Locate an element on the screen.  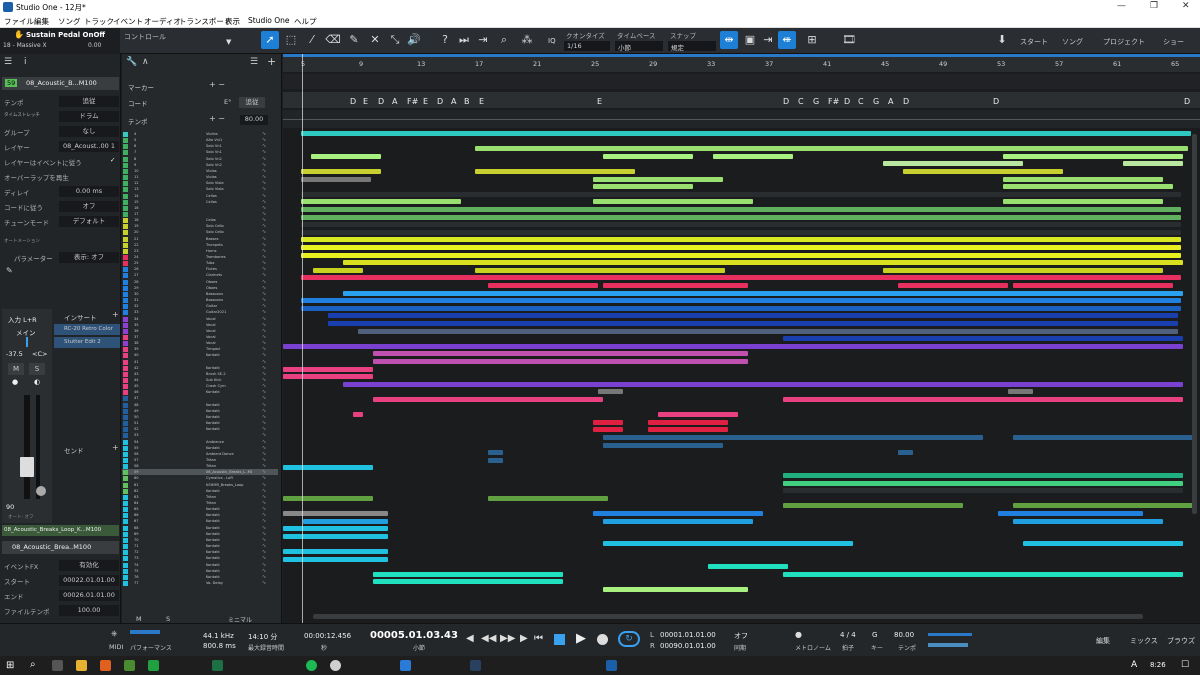
track-row: 49 Kontakt ∿ is located at coordinates (200, 411).